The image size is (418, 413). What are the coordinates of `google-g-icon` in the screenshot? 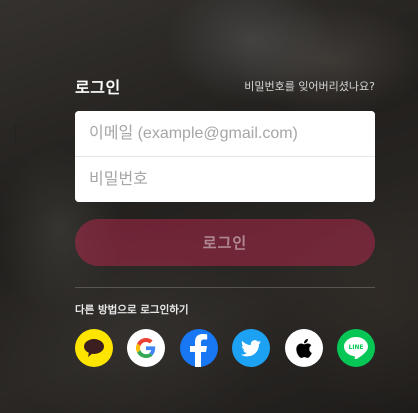 It's located at (146, 348).